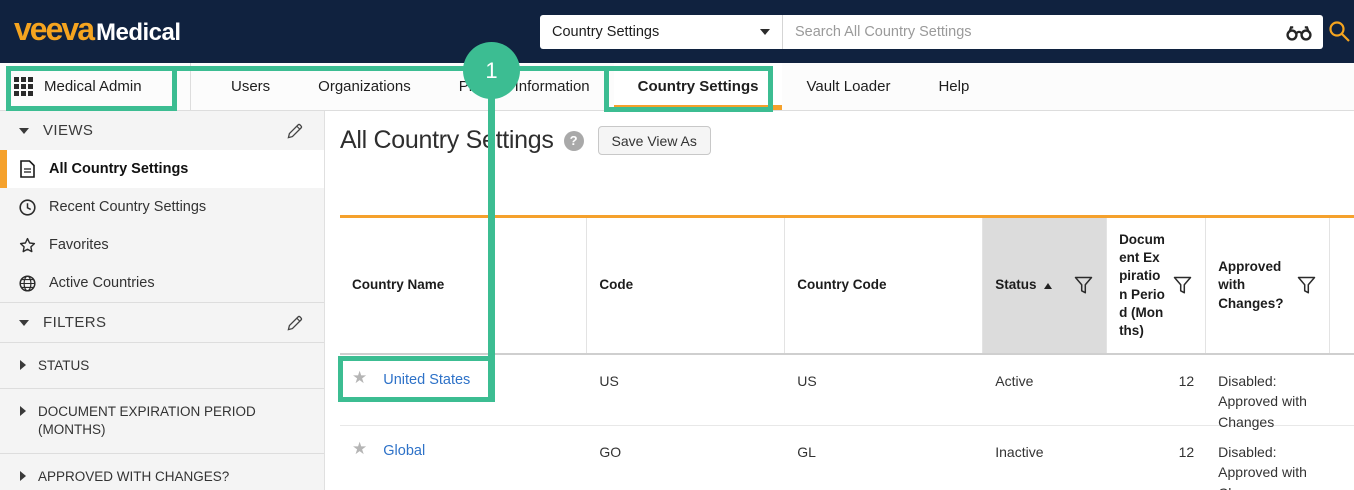 The height and width of the screenshot is (490, 1354). Describe the element at coordinates (463, 458) in the screenshot. I see `country-name-cell: ★ Global` at that location.